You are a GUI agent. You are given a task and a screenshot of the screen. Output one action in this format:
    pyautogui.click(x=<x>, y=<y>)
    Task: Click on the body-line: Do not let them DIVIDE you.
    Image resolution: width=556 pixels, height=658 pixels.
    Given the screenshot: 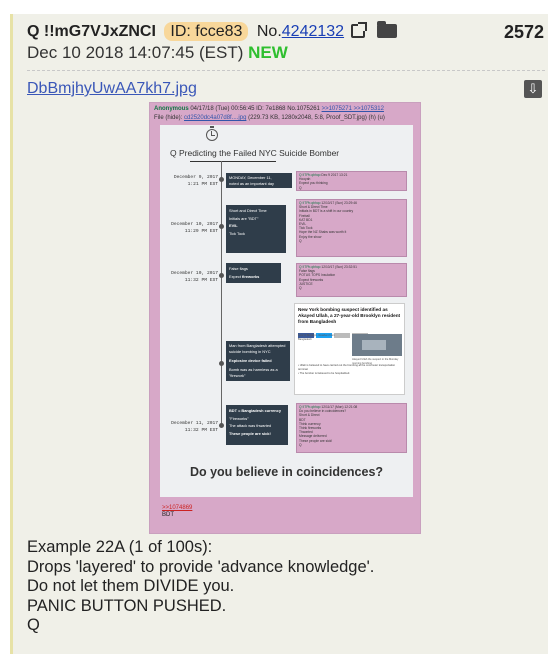 What is the action you would take?
    pyautogui.click(x=131, y=586)
    